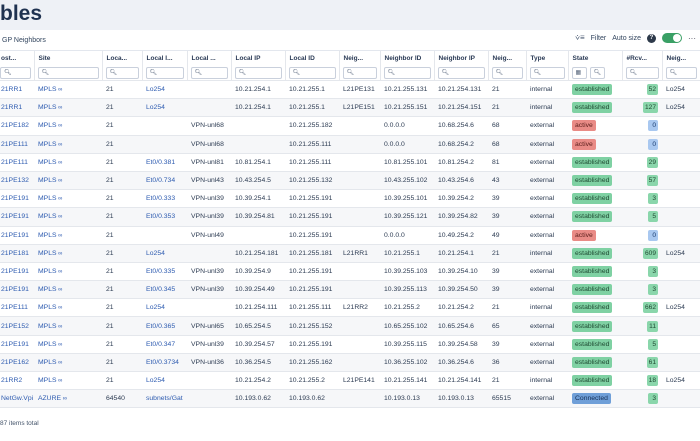 The height and width of the screenshot is (441, 700). Describe the element at coordinates (160, 271) in the screenshot. I see `cell-link: Et0/0.335` at that location.